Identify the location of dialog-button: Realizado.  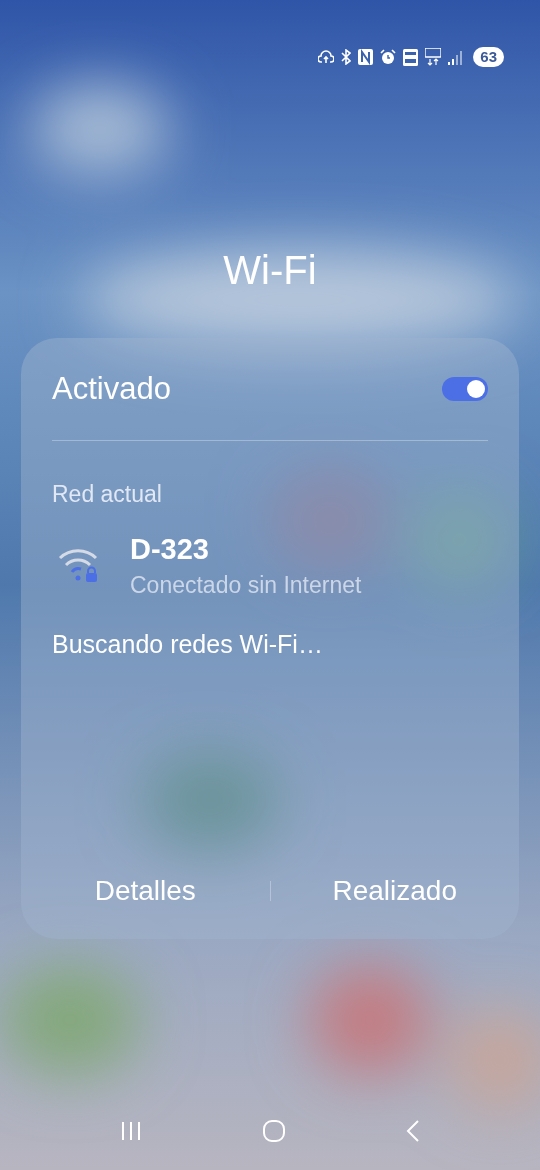
(394, 891).